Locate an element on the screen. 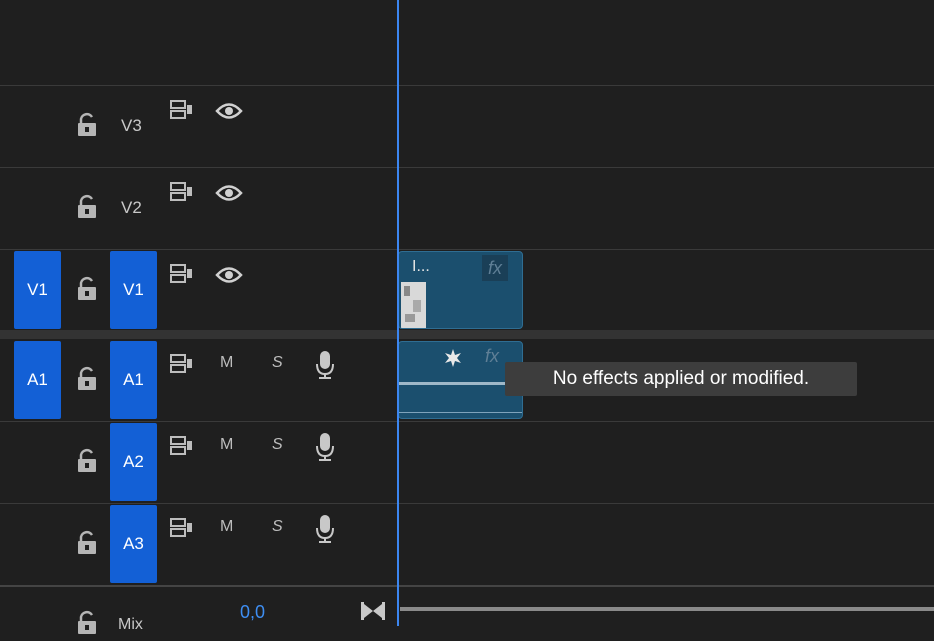  source-patch-v1: V1 is located at coordinates (37, 290).